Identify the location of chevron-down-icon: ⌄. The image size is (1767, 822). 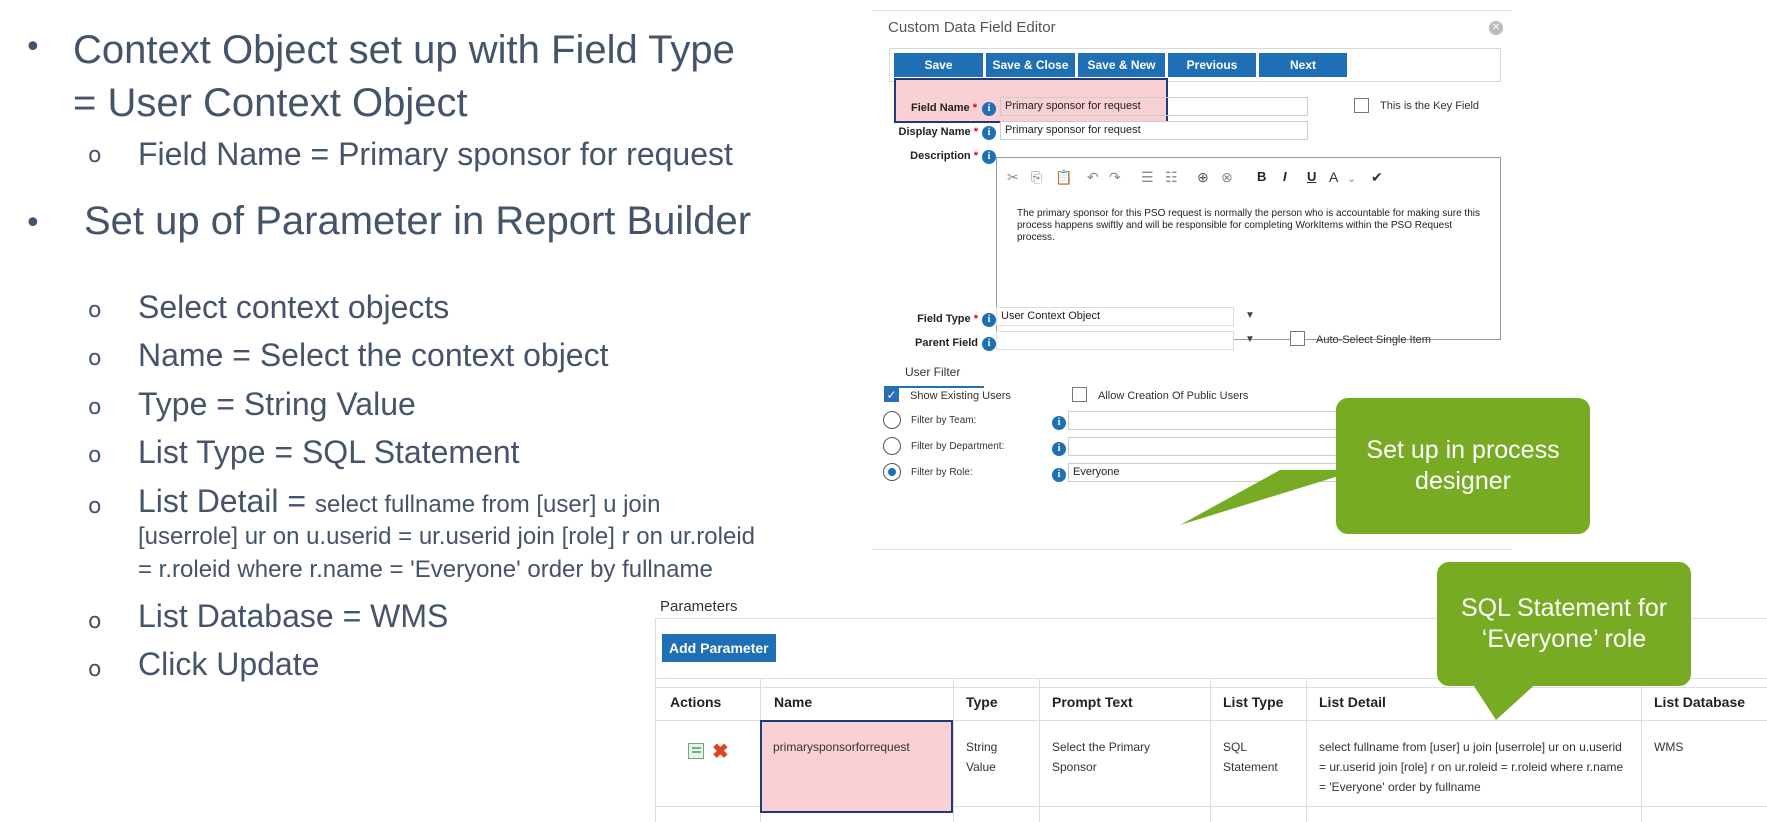
(1351, 178).